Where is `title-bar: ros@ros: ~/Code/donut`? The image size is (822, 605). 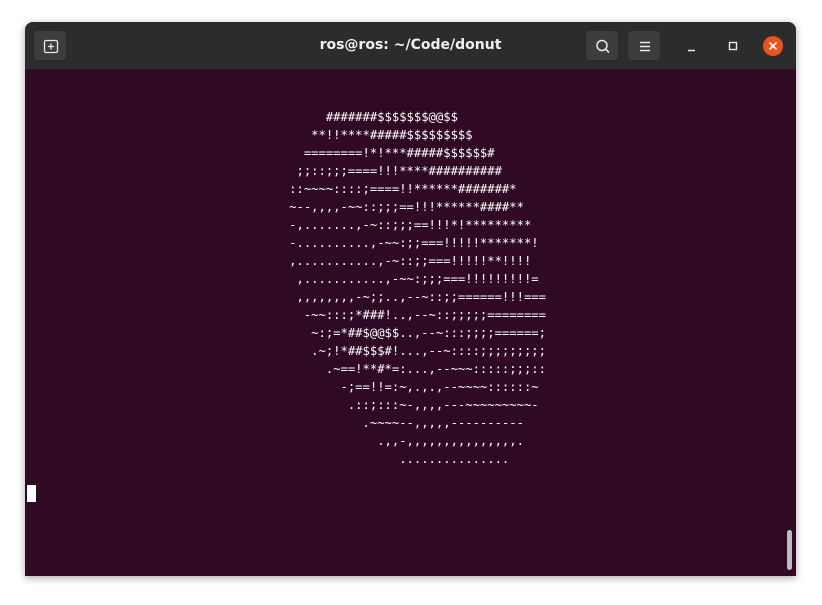 title-bar: ros@ros: ~/Code/donut is located at coordinates (410, 46).